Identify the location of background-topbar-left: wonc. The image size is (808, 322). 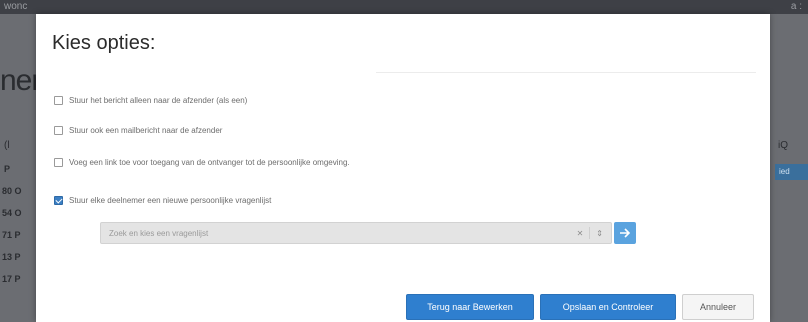
(16, 6).